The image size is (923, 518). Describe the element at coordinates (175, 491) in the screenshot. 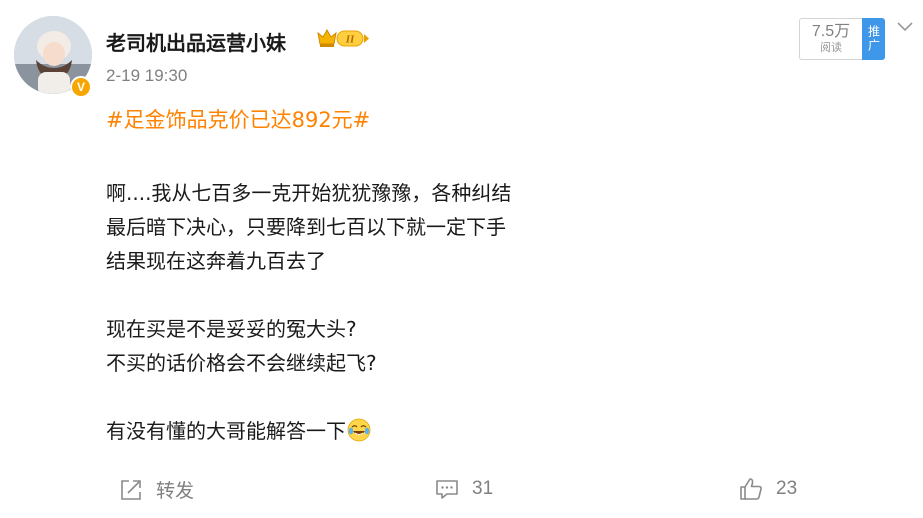

I see `repost-label: 转发` at that location.